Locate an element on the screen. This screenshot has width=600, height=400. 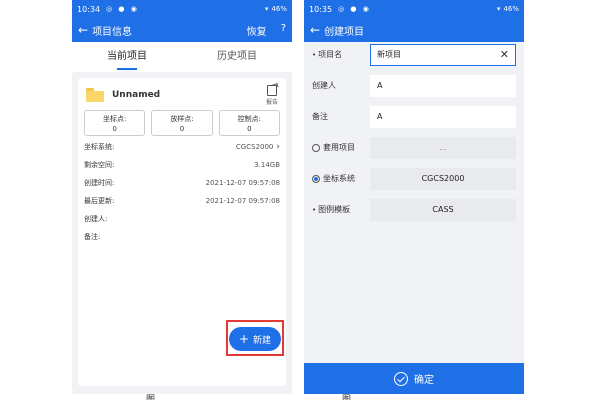
creator-label: 创建人 is located at coordinates (324, 85).